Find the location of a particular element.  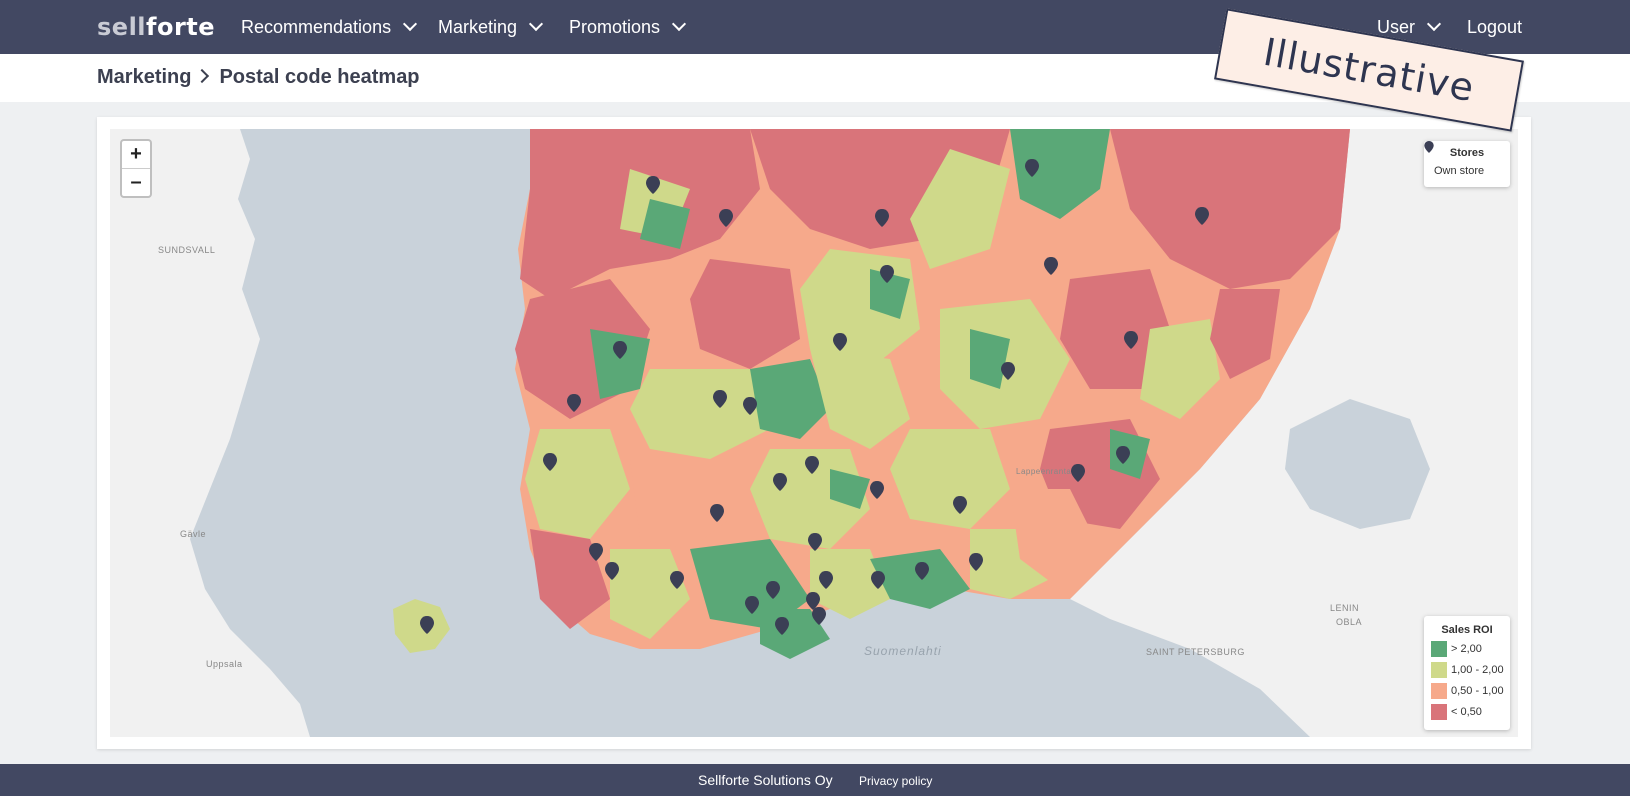

page-title: Postal code heatmap is located at coordinates (319, 77).